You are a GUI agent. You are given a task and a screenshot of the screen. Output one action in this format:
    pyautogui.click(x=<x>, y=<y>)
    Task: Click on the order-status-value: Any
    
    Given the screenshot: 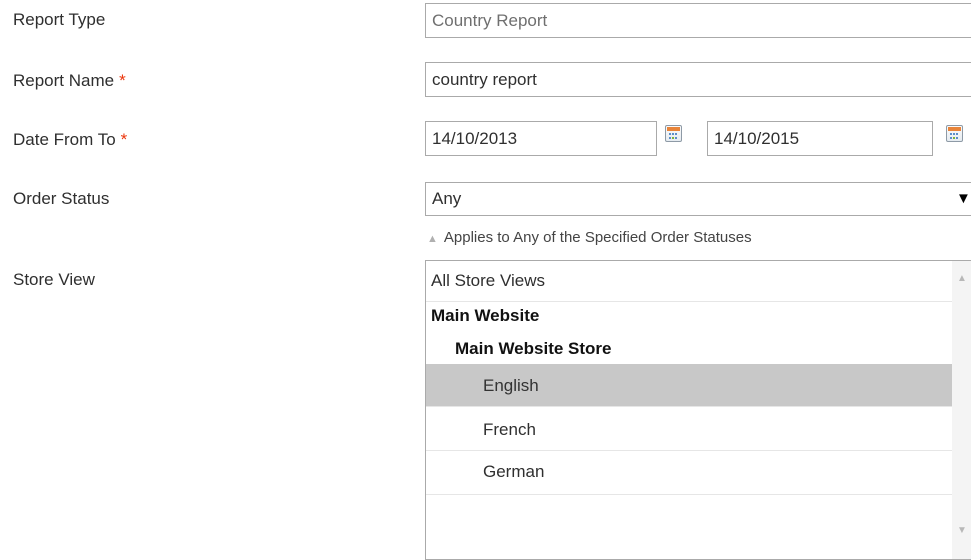 What is the action you would take?
    pyautogui.click(x=447, y=198)
    